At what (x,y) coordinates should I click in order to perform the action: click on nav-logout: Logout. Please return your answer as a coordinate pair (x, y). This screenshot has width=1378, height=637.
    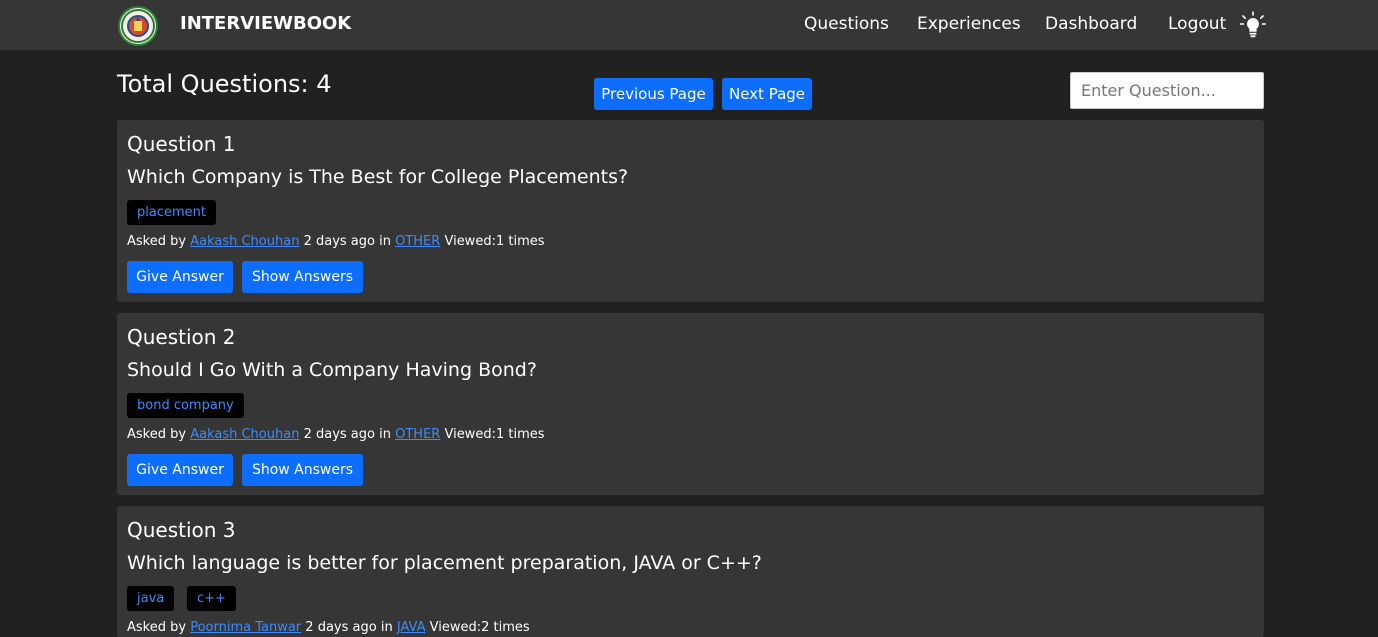
    Looking at the image, I should click on (1197, 24).